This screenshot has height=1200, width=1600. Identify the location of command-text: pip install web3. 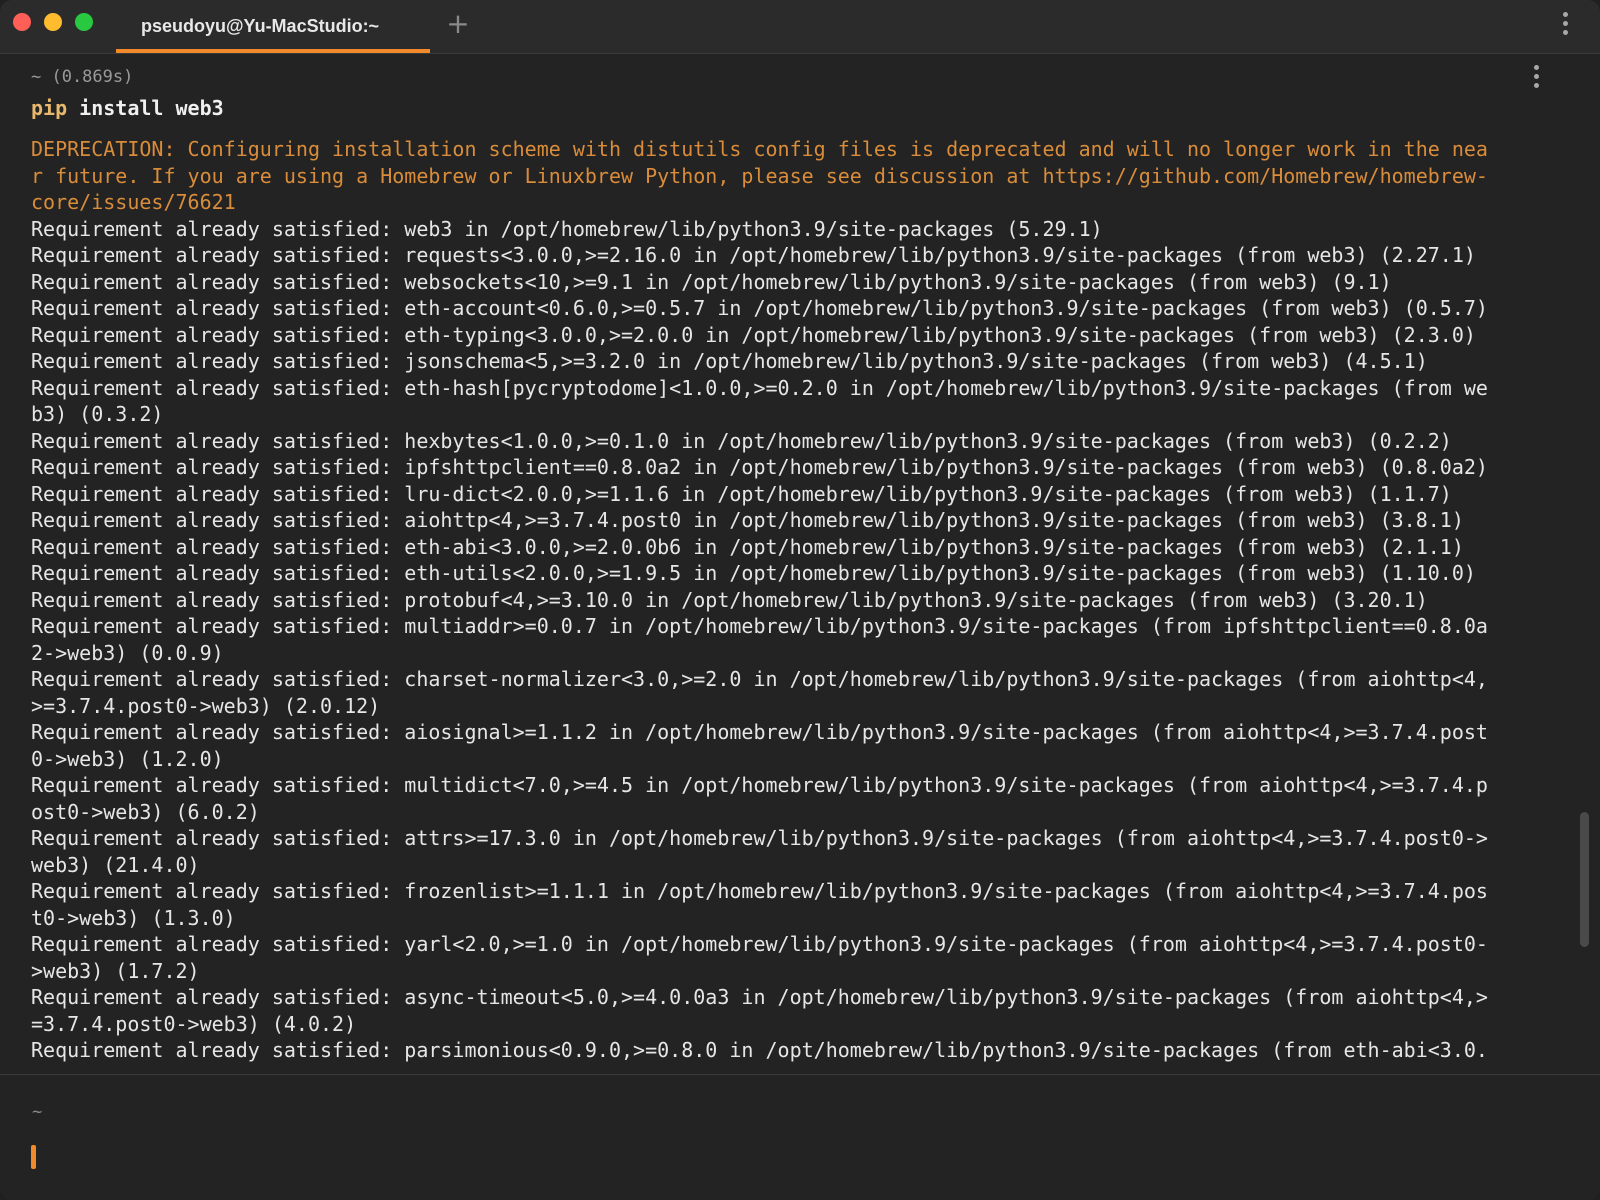
(127, 108).